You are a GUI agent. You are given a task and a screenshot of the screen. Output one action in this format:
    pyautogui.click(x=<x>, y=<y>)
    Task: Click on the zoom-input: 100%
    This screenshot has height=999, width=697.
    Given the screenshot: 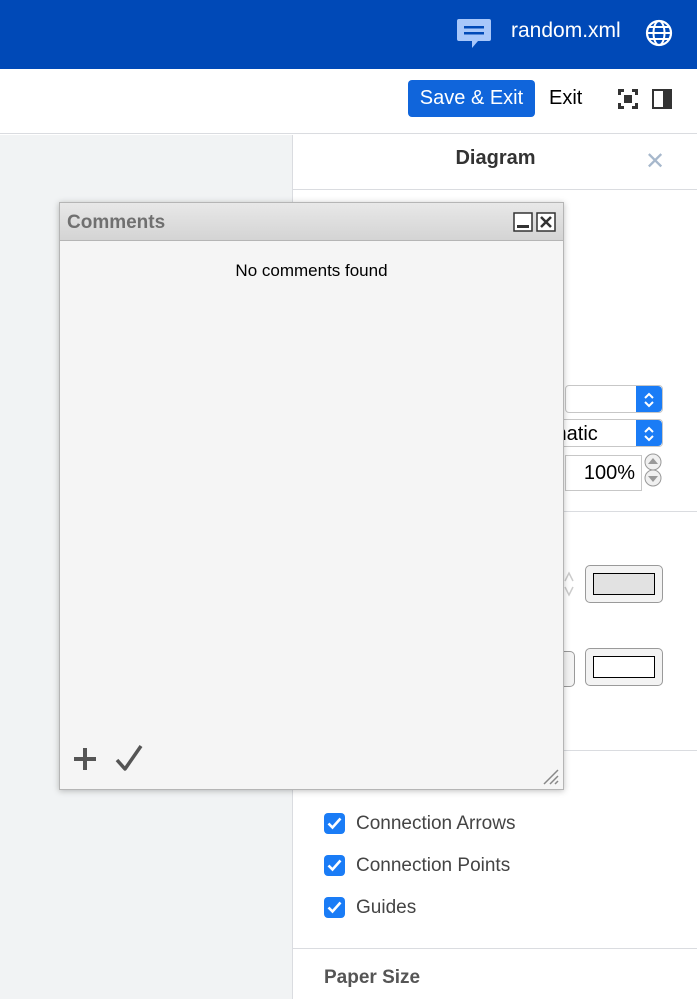 What is the action you would take?
    pyautogui.click(x=603, y=473)
    